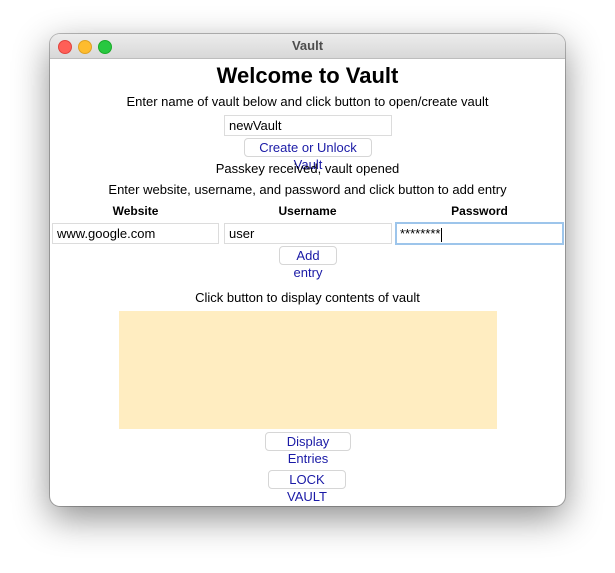 This screenshot has width=615, height=573. I want to click on password-masked-value: ********, so click(420, 233).